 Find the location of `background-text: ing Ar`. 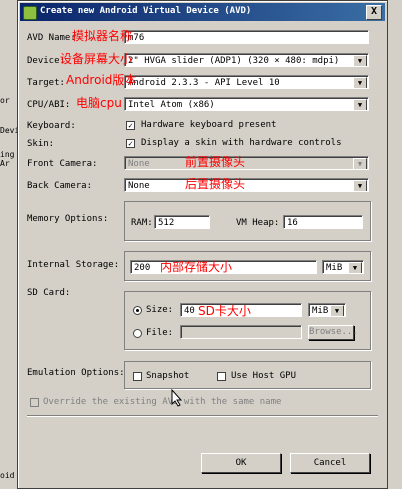

background-text: ing Ar is located at coordinates (7, 159).